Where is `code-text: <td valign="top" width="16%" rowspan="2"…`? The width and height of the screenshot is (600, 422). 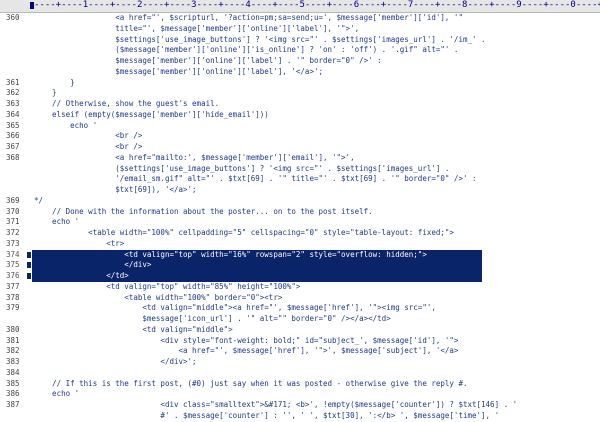
code-text: <td valign="top" width="16%" rowspan="2"… is located at coordinates (230, 255).